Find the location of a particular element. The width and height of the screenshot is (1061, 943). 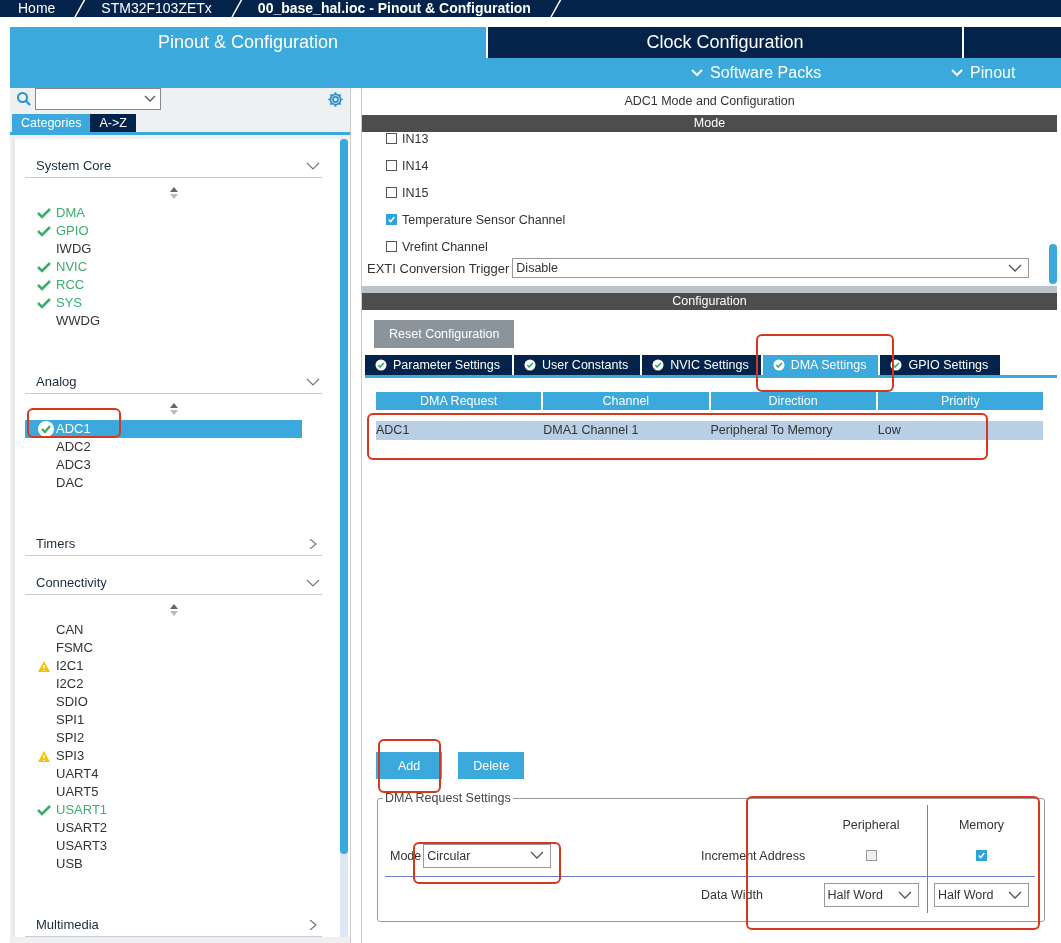

search-field is located at coordinates (98, 99).